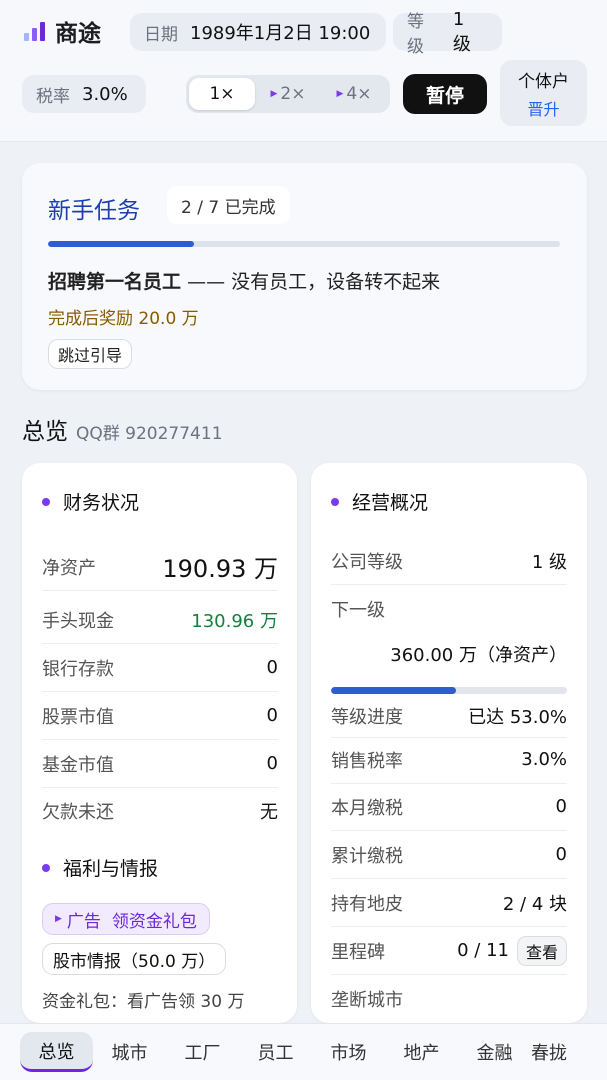  What do you see at coordinates (449, 951) in the screenshot?
I see `biz-row-milestone: 里程碑 0 / 11 查看` at bounding box center [449, 951].